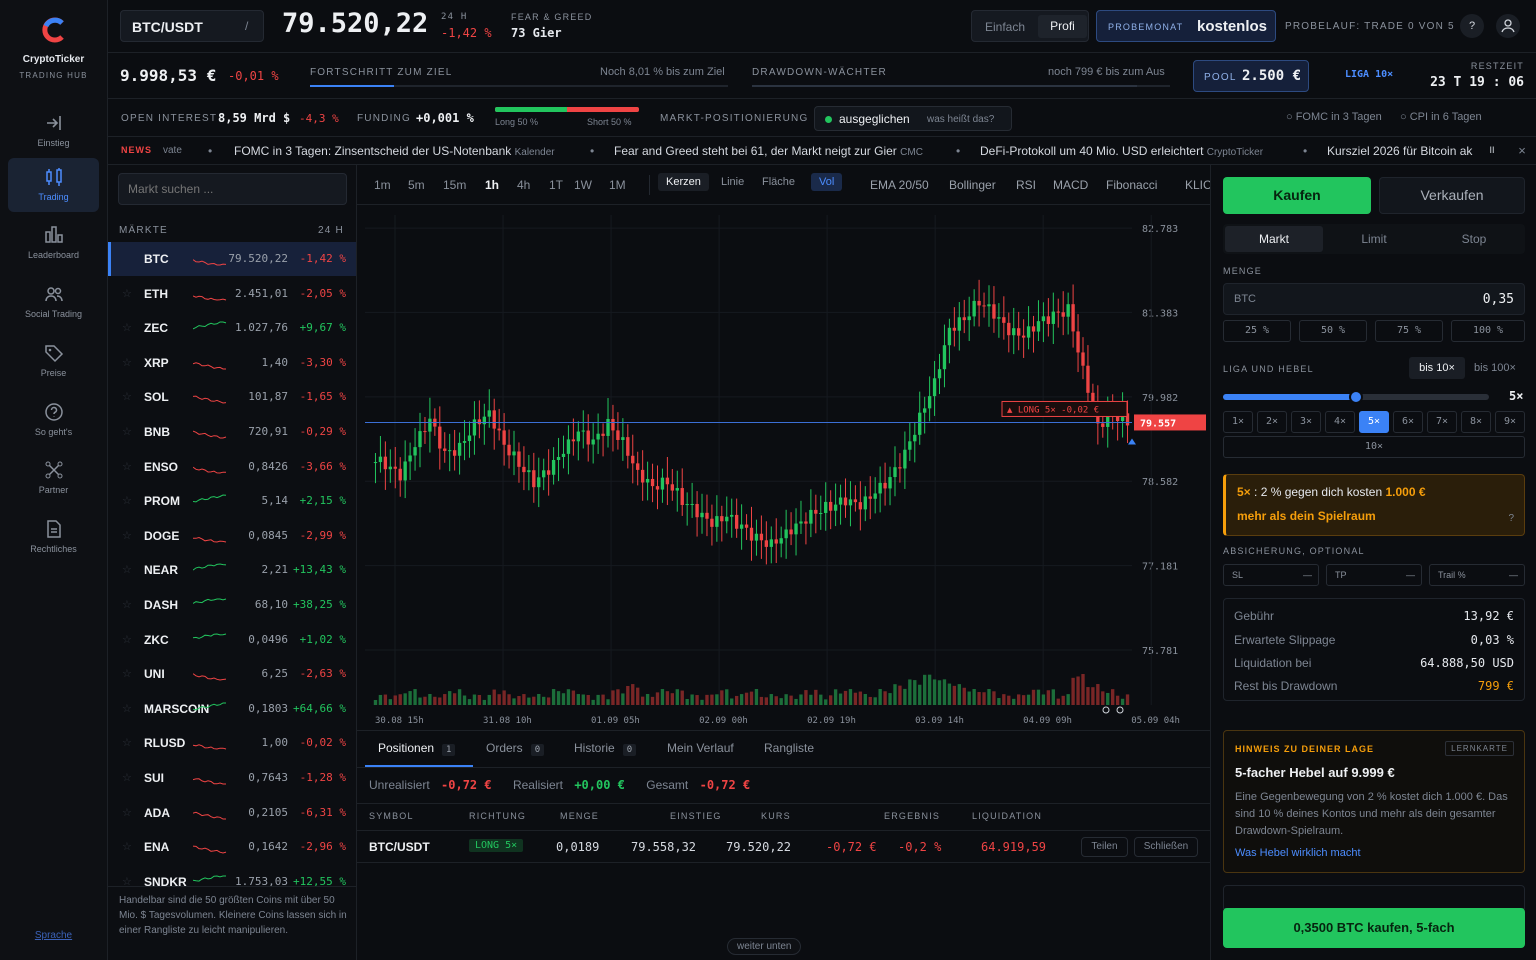 The image size is (1536, 960). I want to click on nav-rechtliches: Rechtliches, so click(53, 537).